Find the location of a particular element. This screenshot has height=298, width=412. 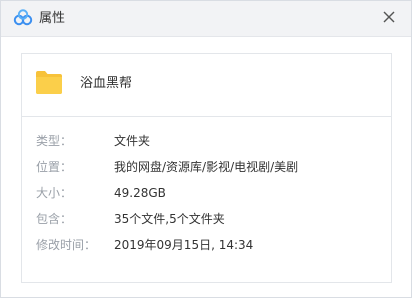

property-label: 大小： is located at coordinates (54, 193).